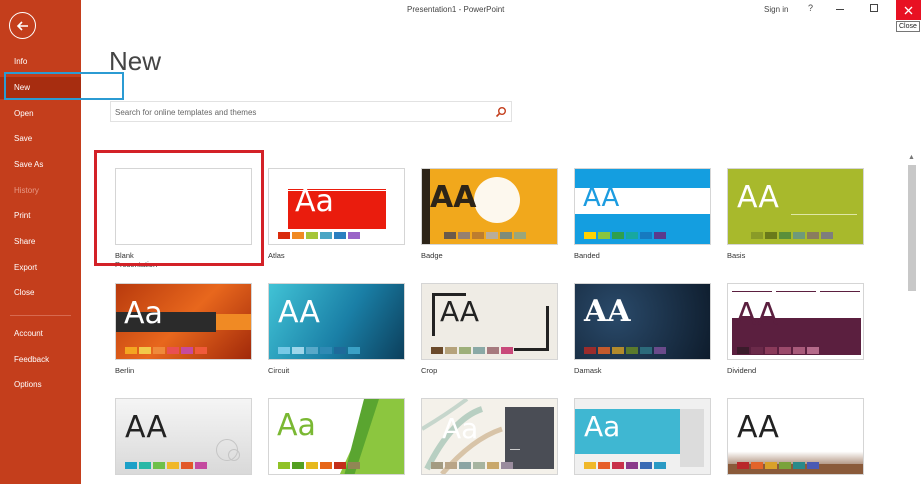 Image resolution: width=921 pixels, height=484 pixels. What do you see at coordinates (531, 349) in the screenshot?
I see `crop-mark-bottom` at bounding box center [531, 349].